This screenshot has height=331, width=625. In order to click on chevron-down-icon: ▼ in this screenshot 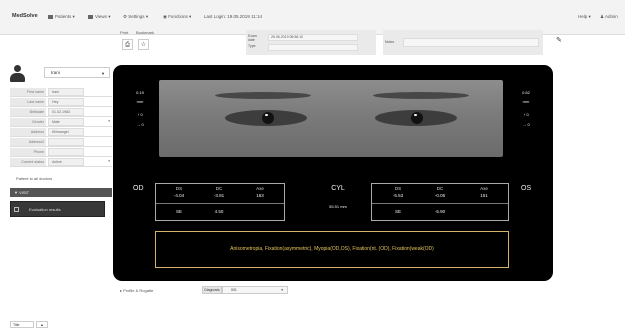, I will do `click(103, 73)`.